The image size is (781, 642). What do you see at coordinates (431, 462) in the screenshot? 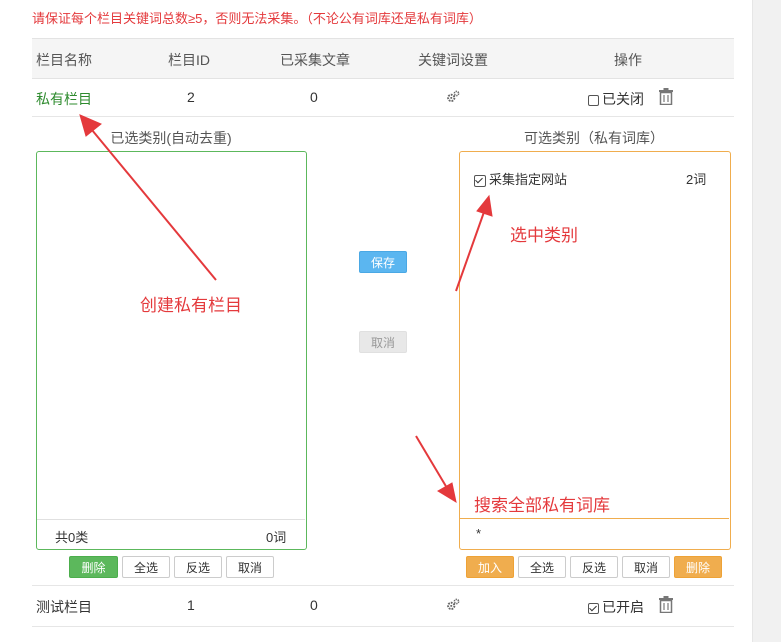
I see `arrow-to-search-box` at bounding box center [431, 462].